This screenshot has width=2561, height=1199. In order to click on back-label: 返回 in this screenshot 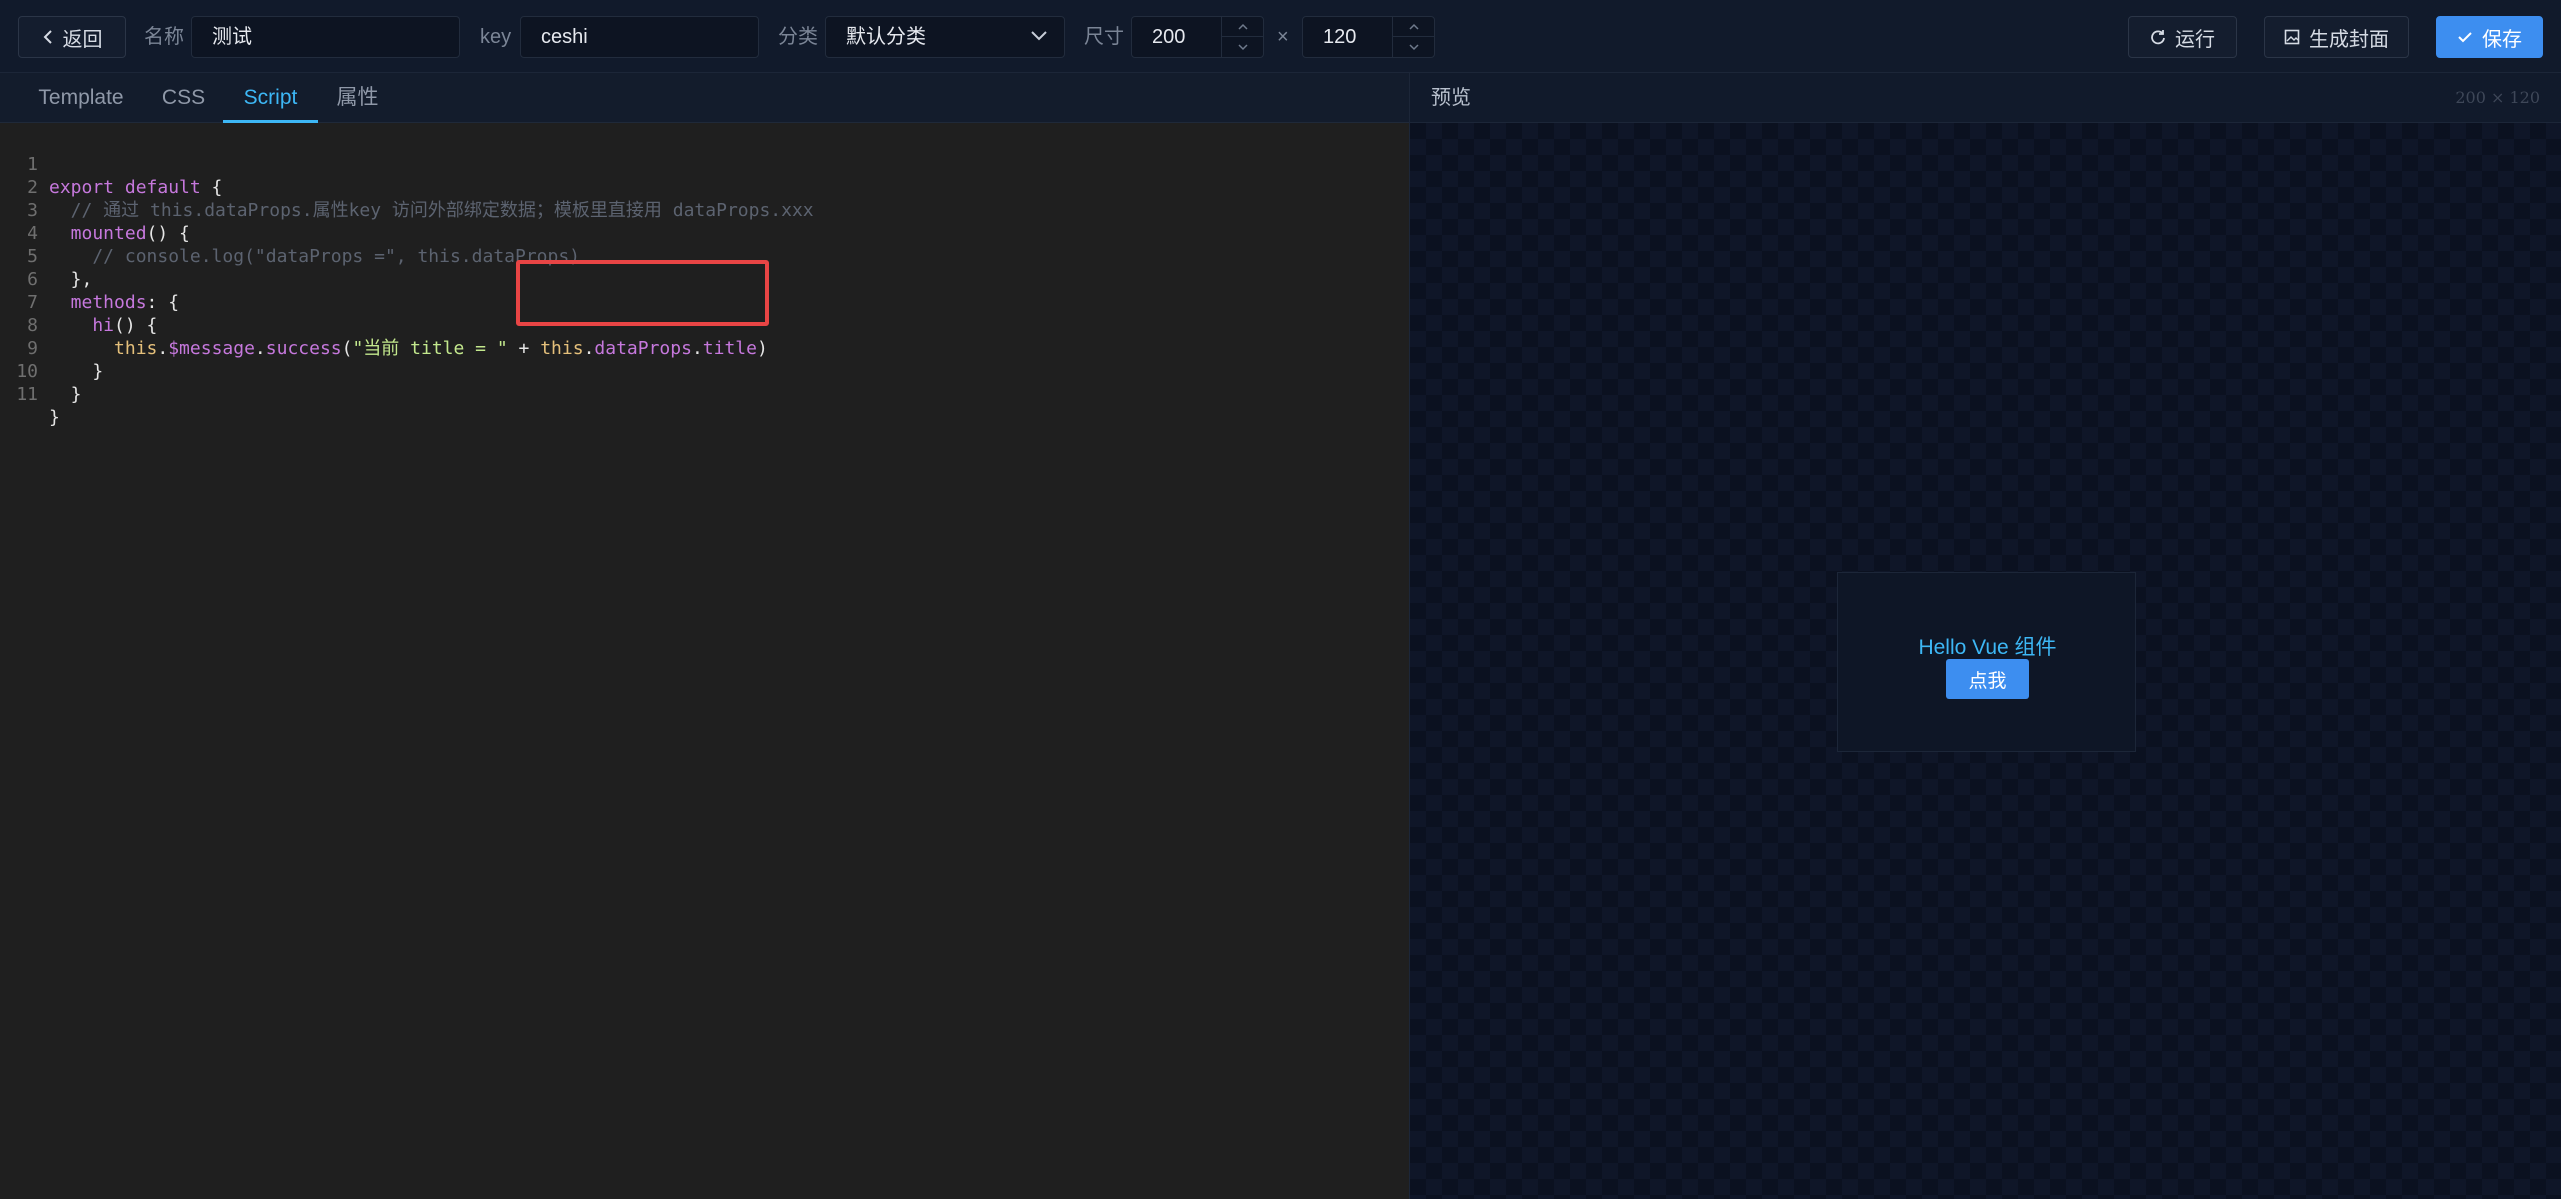, I will do `click(82, 39)`.